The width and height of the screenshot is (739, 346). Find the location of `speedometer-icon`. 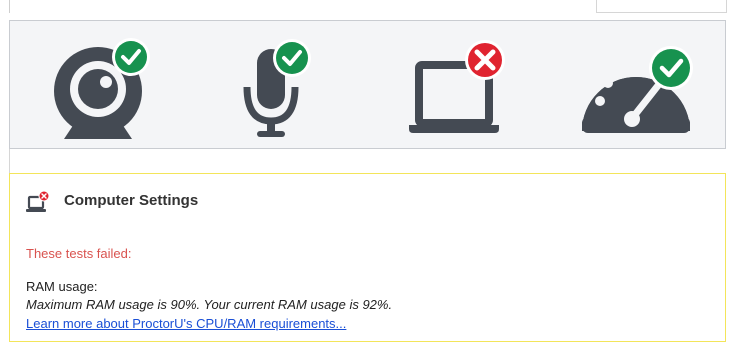

speedometer-icon is located at coordinates (637, 89).